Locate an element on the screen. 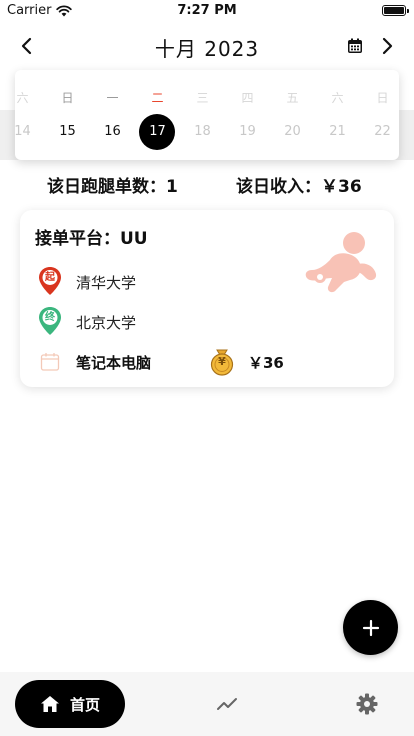 This screenshot has height=736, width=414. gear-icon is located at coordinates (367, 704).